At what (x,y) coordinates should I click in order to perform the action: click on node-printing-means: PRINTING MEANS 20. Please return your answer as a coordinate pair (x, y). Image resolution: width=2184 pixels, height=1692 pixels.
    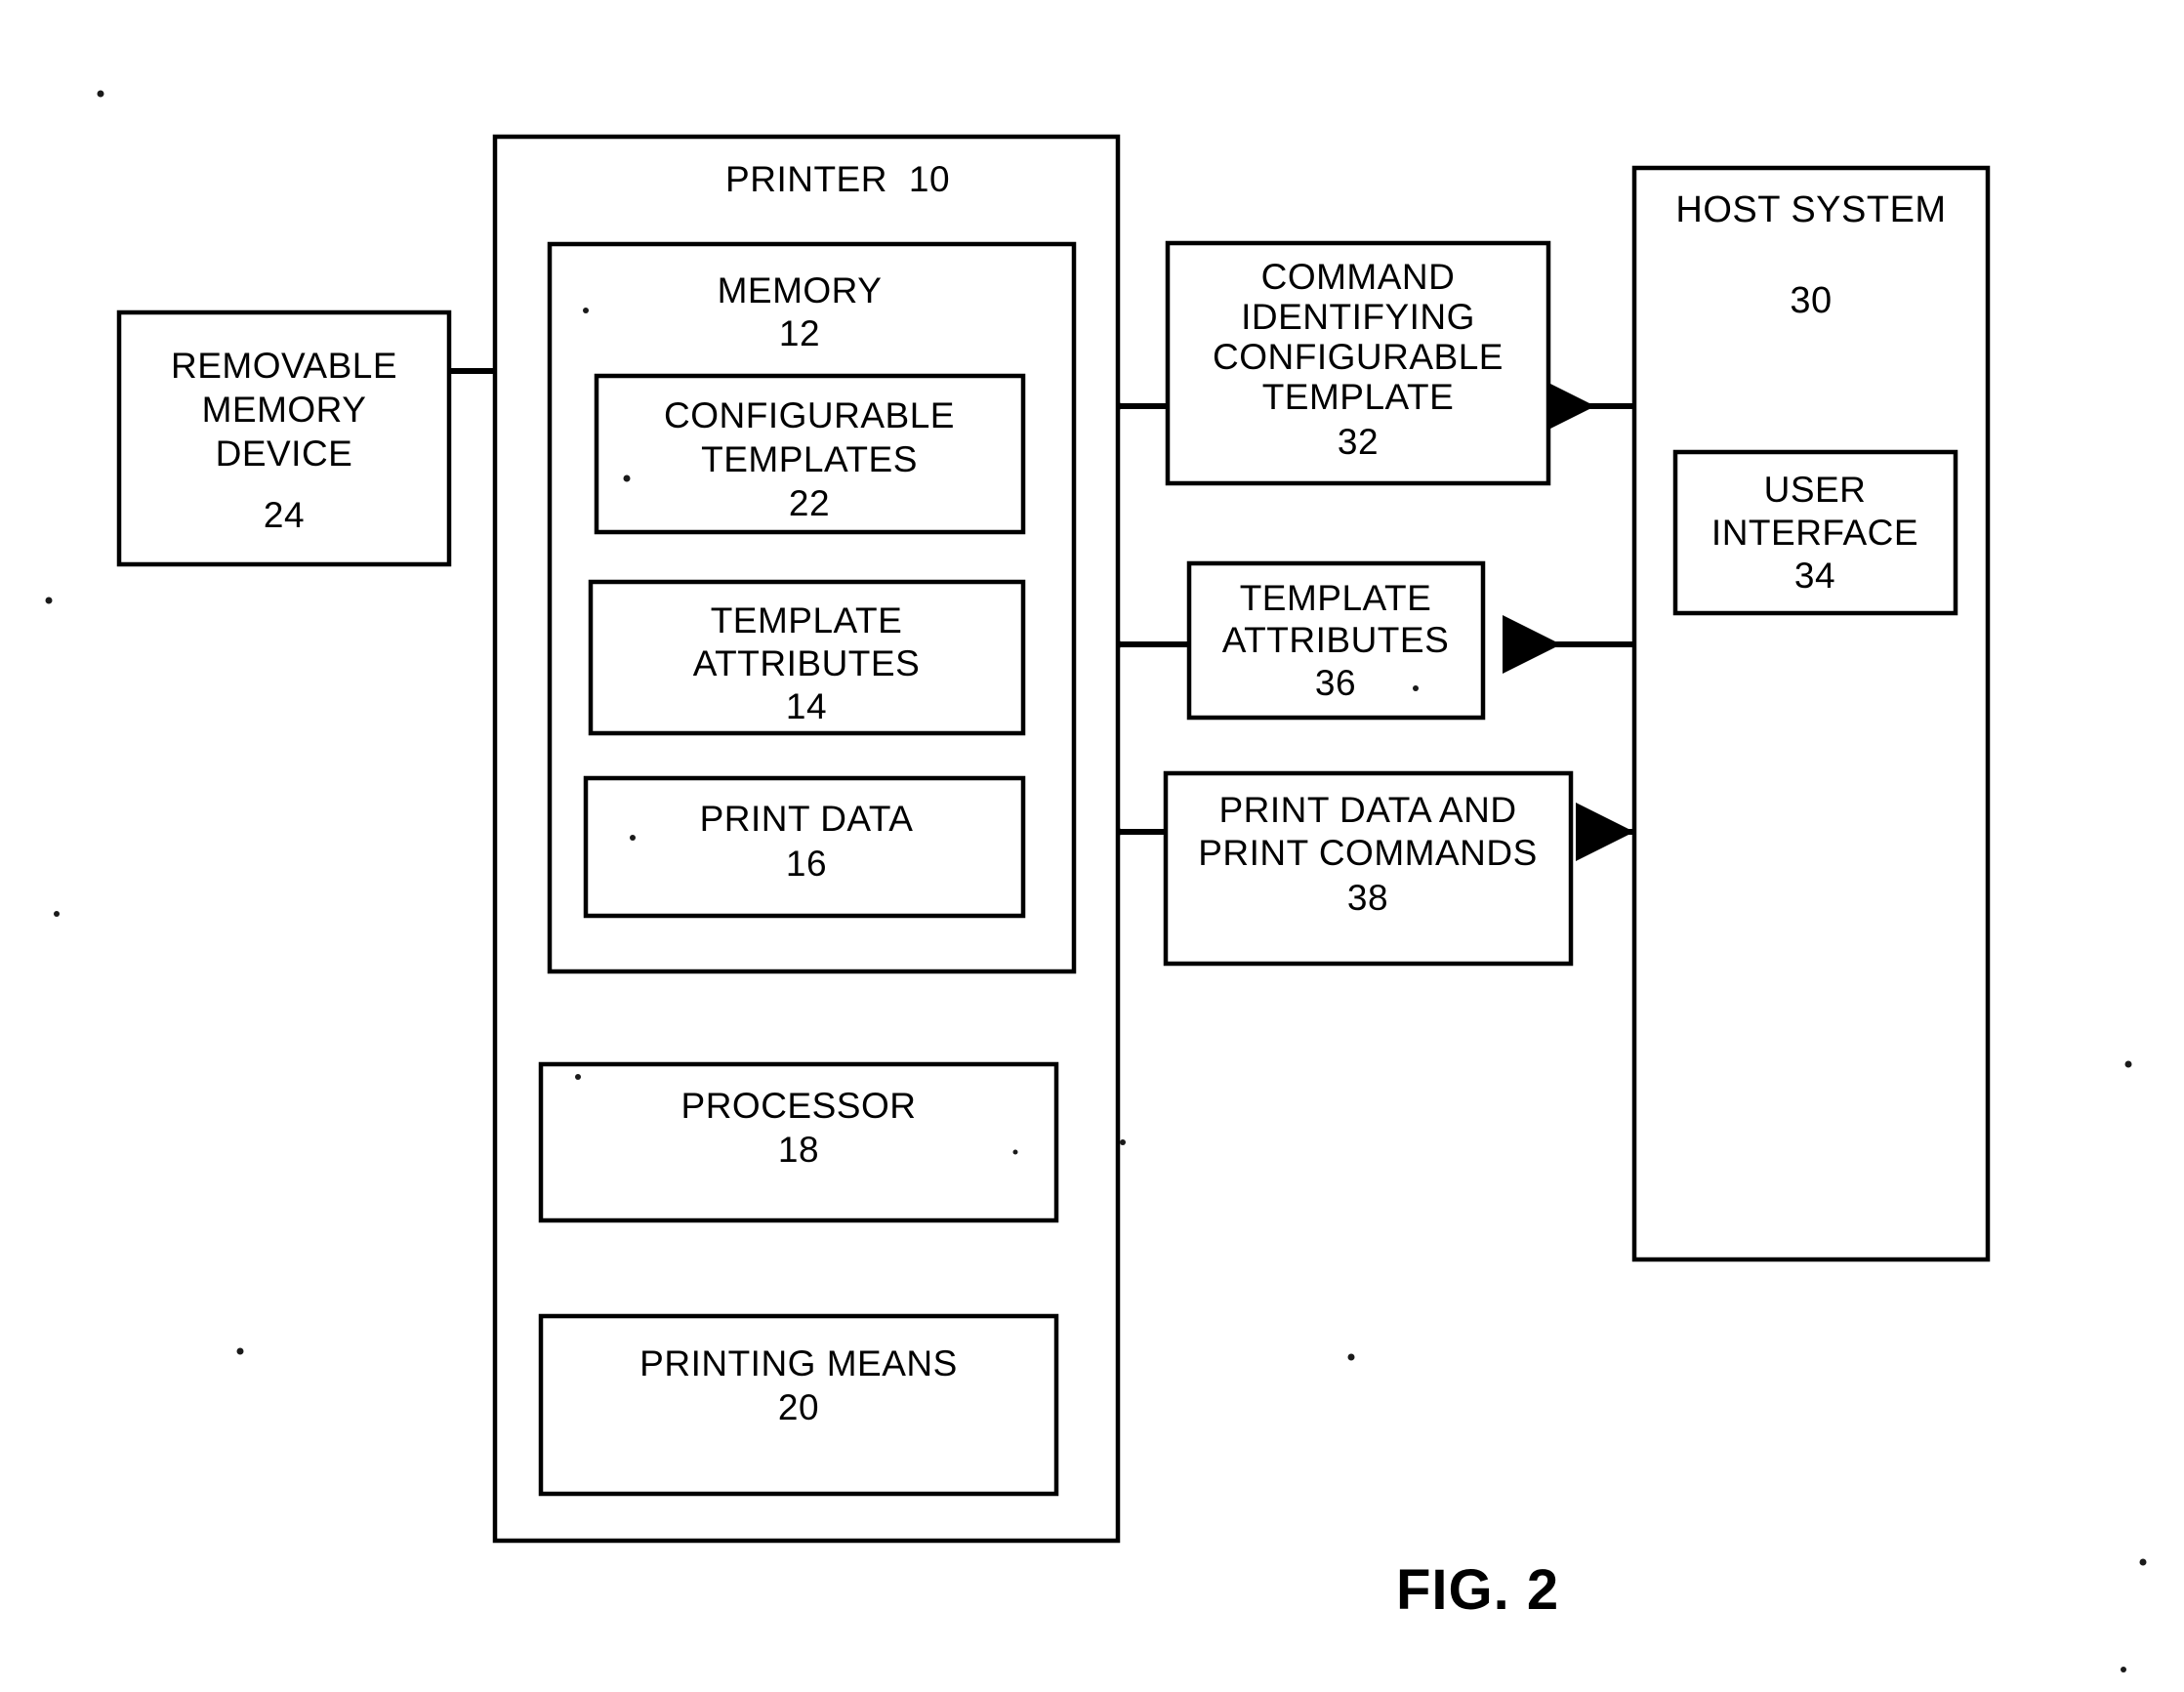
    Looking at the image, I should click on (798, 1405).